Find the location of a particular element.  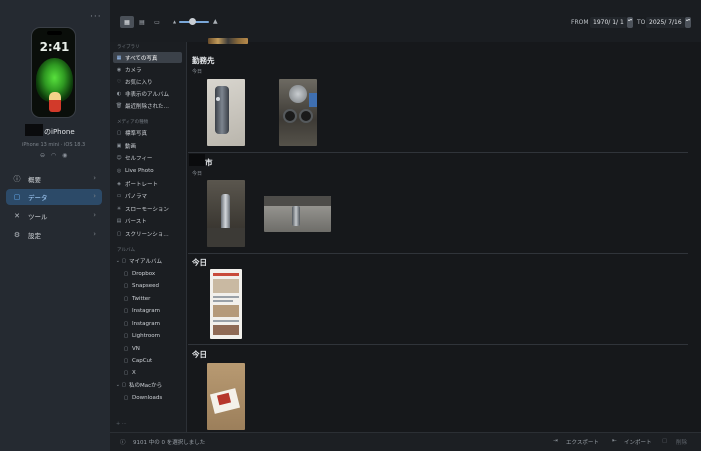

media-item-panorama: ▭ パノラマ is located at coordinates (147, 195).